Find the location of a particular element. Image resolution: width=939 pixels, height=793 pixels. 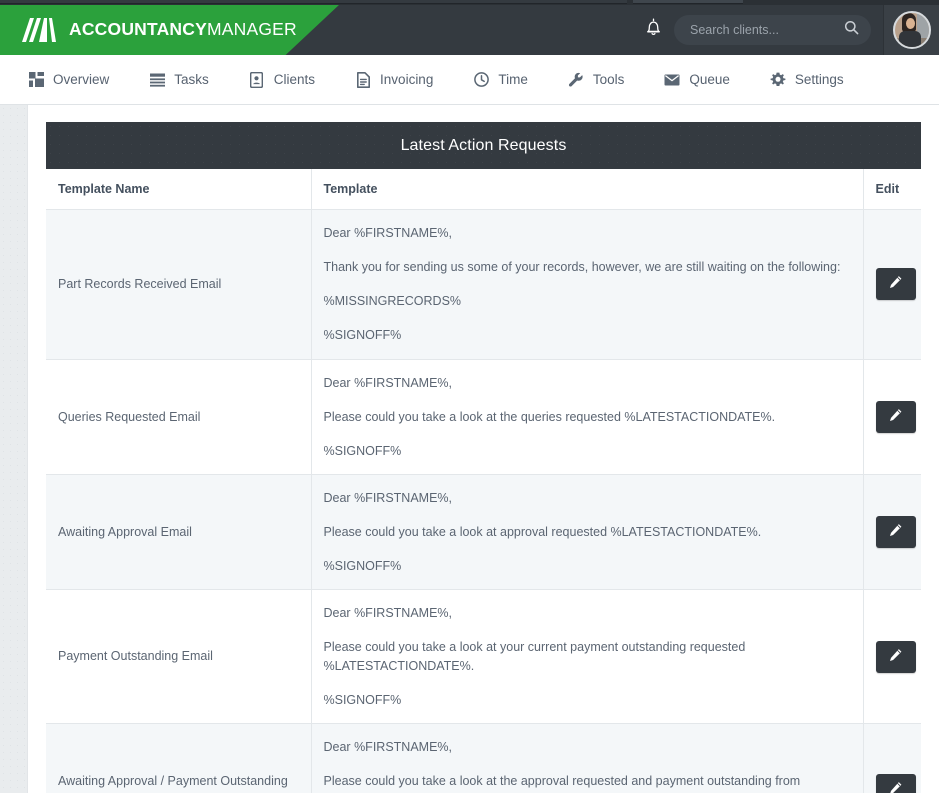

table-head: Template Name Template Edit is located at coordinates (483, 189).